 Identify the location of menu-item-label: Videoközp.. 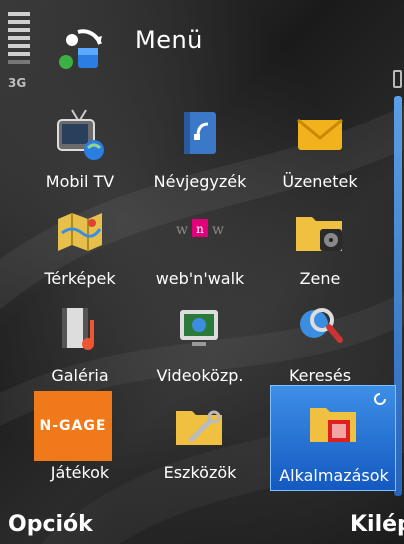
(200, 375).